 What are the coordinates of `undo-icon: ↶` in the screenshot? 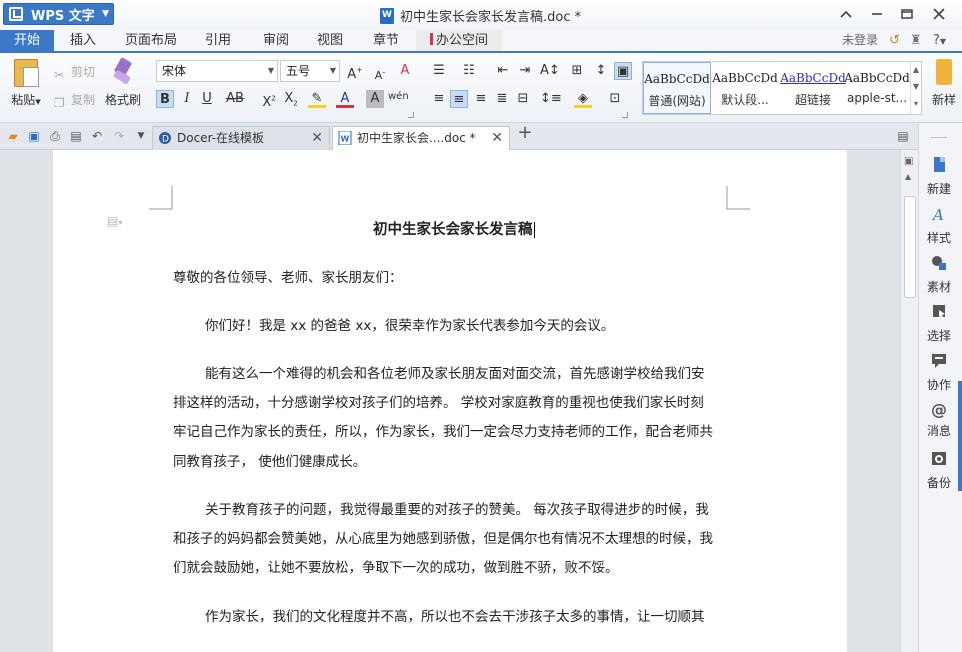 It's located at (97, 136).